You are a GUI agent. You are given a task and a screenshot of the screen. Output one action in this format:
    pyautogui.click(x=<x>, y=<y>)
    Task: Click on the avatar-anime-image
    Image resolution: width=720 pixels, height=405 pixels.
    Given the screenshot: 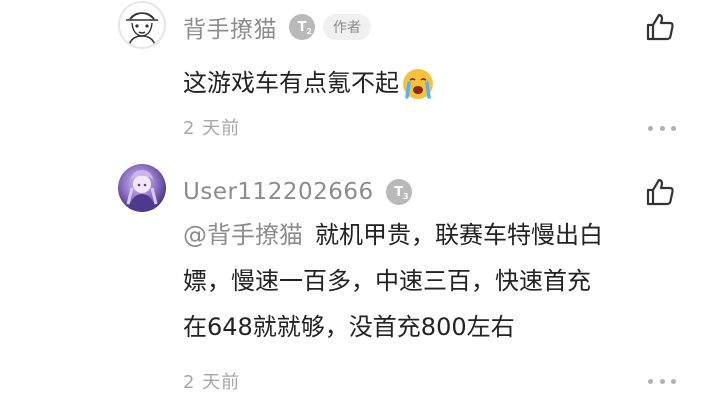 What is the action you would take?
    pyautogui.click(x=142, y=190)
    